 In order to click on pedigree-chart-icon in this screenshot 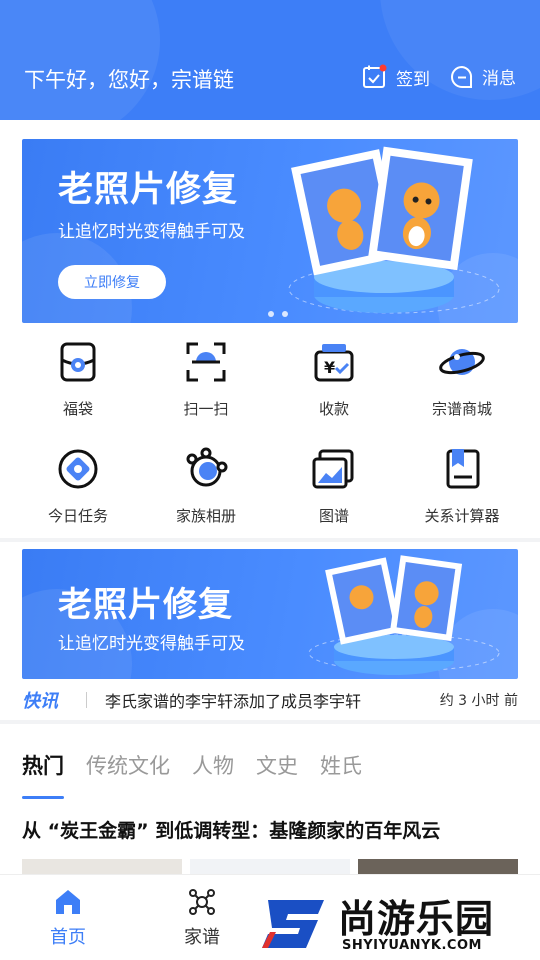, I will do `click(333, 469)`.